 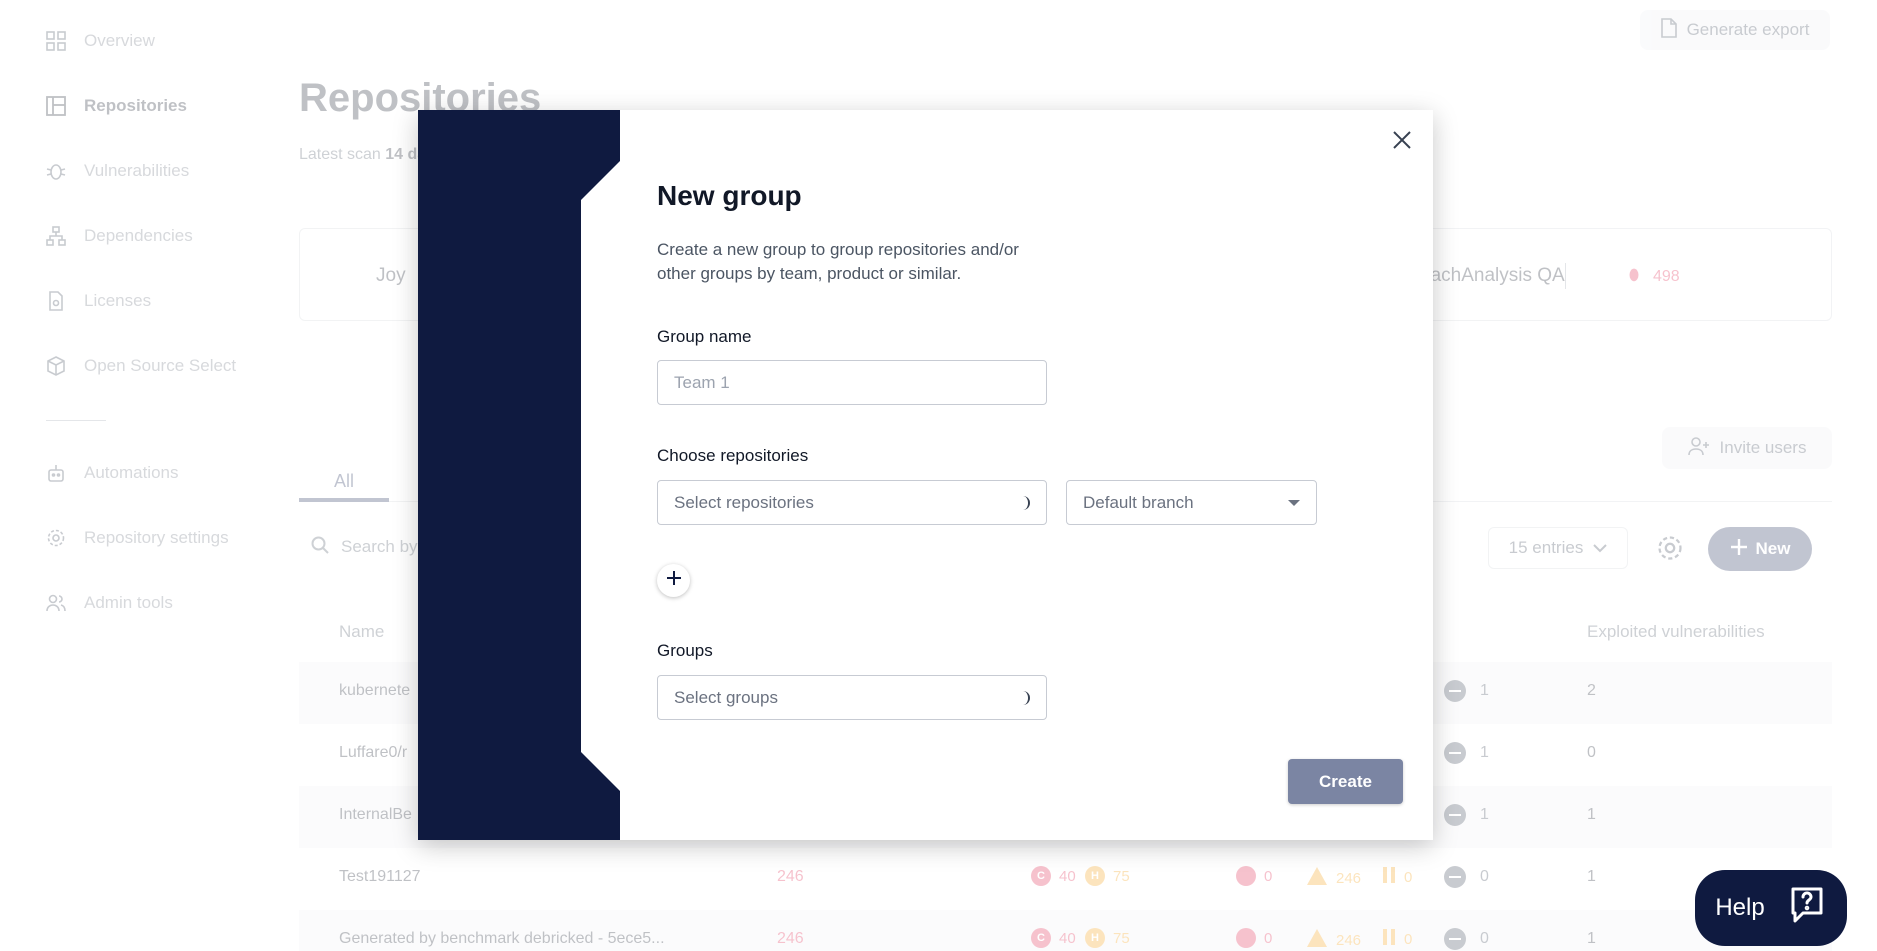 What do you see at coordinates (1807, 908) in the screenshot?
I see `chat-question-icon` at bounding box center [1807, 908].